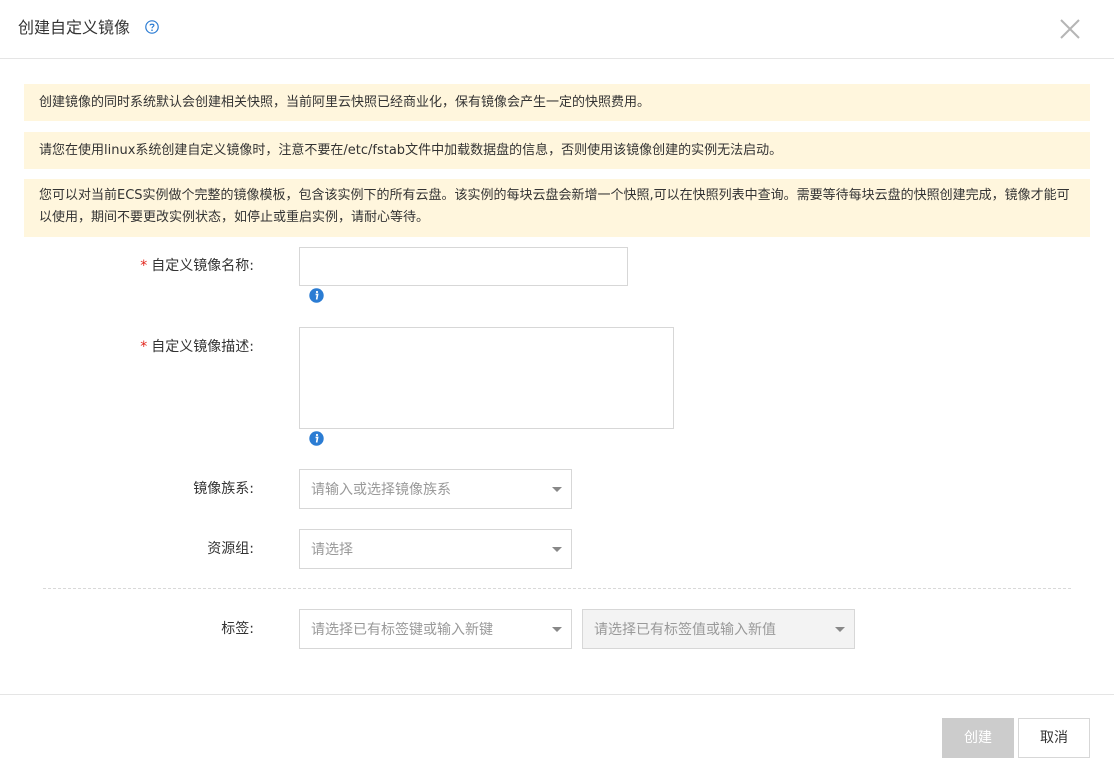 Image resolution: width=1114 pixels, height=779 pixels. Describe the element at coordinates (237, 629) in the screenshot. I see `tag-label: 标签:` at that location.